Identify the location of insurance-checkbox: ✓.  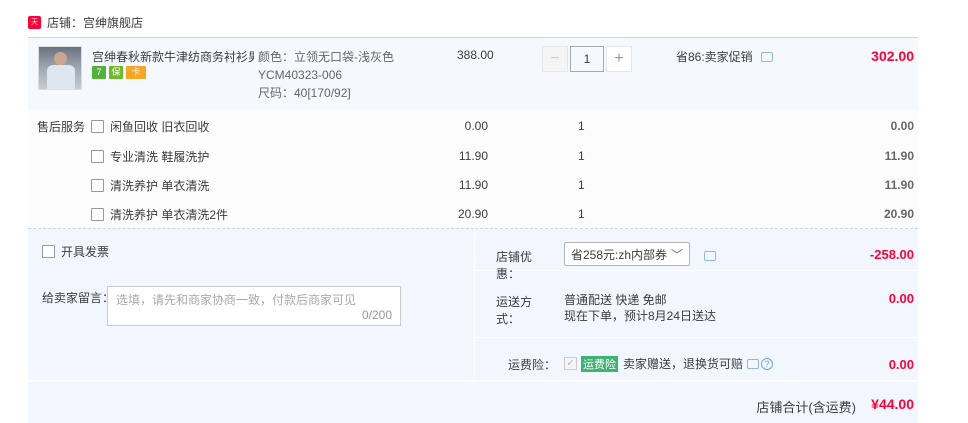
(570, 363).